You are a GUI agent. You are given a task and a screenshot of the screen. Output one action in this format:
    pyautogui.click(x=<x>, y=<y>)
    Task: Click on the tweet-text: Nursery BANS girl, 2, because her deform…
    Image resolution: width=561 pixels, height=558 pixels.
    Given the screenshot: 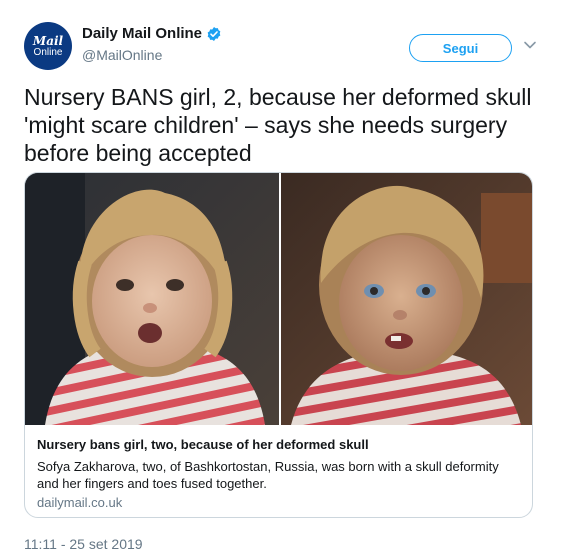 What is the action you would take?
    pyautogui.click(x=278, y=125)
    